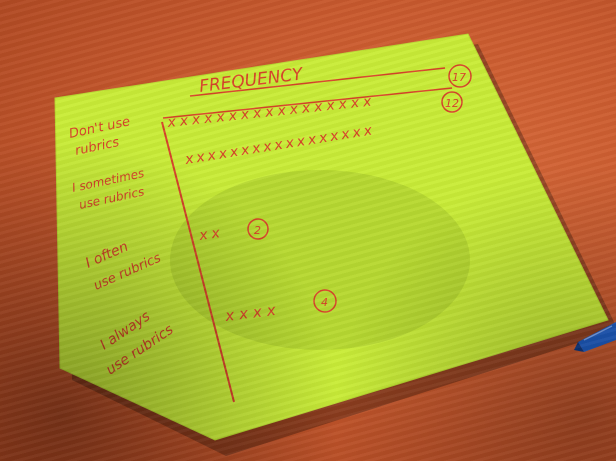 The width and height of the screenshot is (616, 461). What do you see at coordinates (257, 230) in the screenshot?
I see `count-value: 2` at bounding box center [257, 230].